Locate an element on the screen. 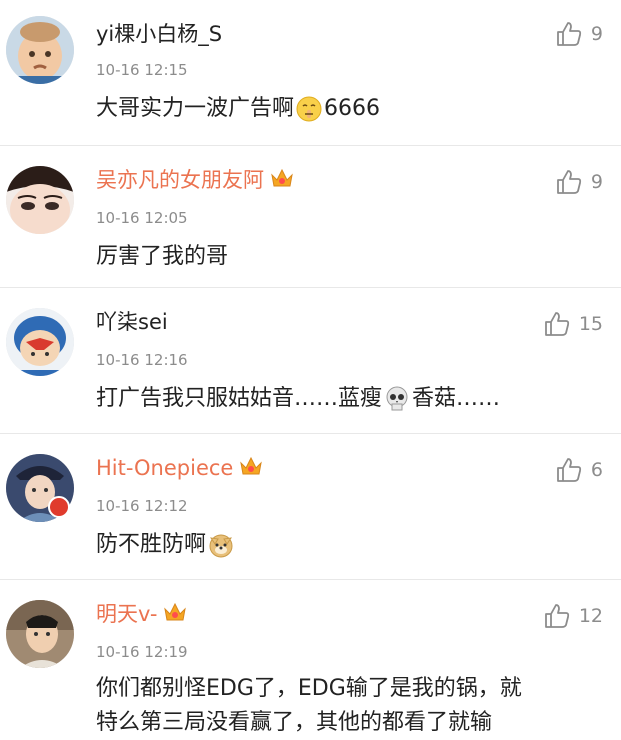  doge-emoji is located at coordinates (221, 545).